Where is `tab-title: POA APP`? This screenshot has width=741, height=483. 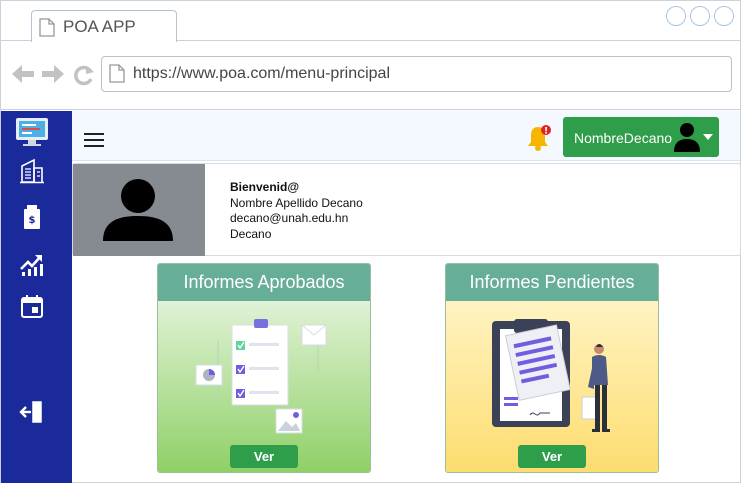 tab-title: POA APP is located at coordinates (99, 26).